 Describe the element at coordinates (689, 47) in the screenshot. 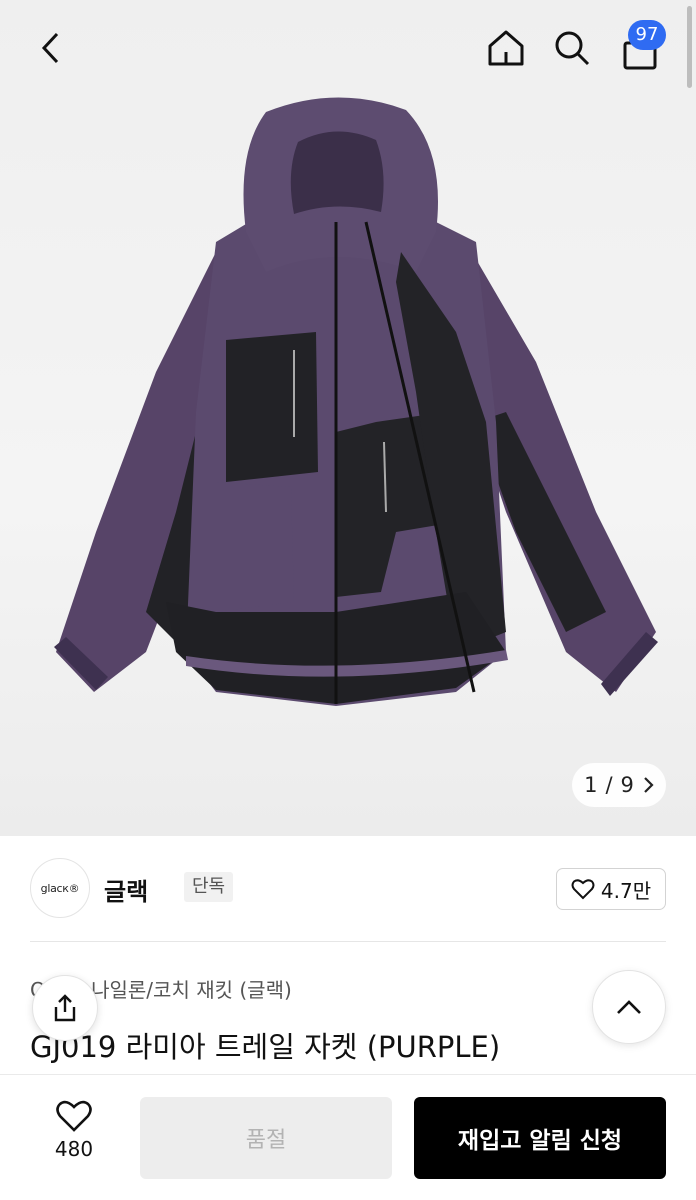

I see `scrollbar` at that location.